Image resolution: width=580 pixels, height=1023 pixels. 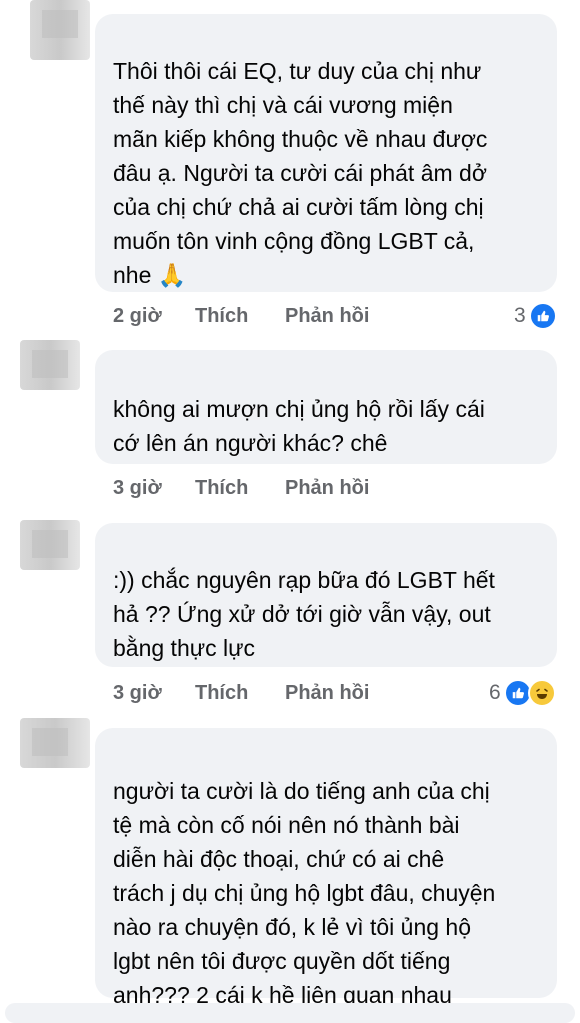 I want to click on reaction-count: 6, so click(x=495, y=692).